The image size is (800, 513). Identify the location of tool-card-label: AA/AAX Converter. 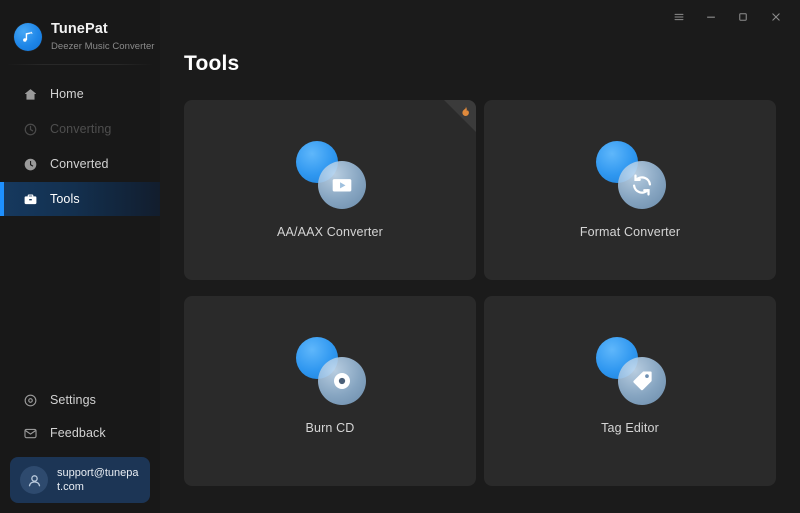
(330, 232).